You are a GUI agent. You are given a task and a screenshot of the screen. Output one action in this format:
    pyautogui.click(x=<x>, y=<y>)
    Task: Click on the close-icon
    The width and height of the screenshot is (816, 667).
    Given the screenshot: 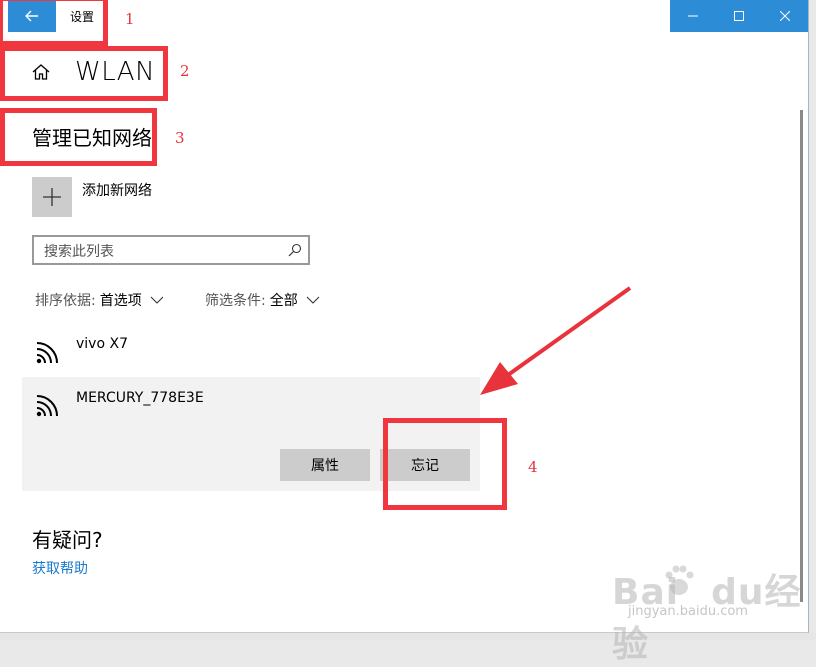 What is the action you would take?
    pyautogui.click(x=785, y=16)
    